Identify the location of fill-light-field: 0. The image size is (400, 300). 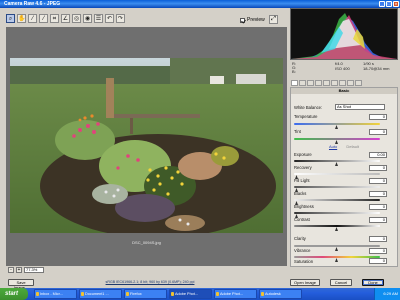
(378, 181).